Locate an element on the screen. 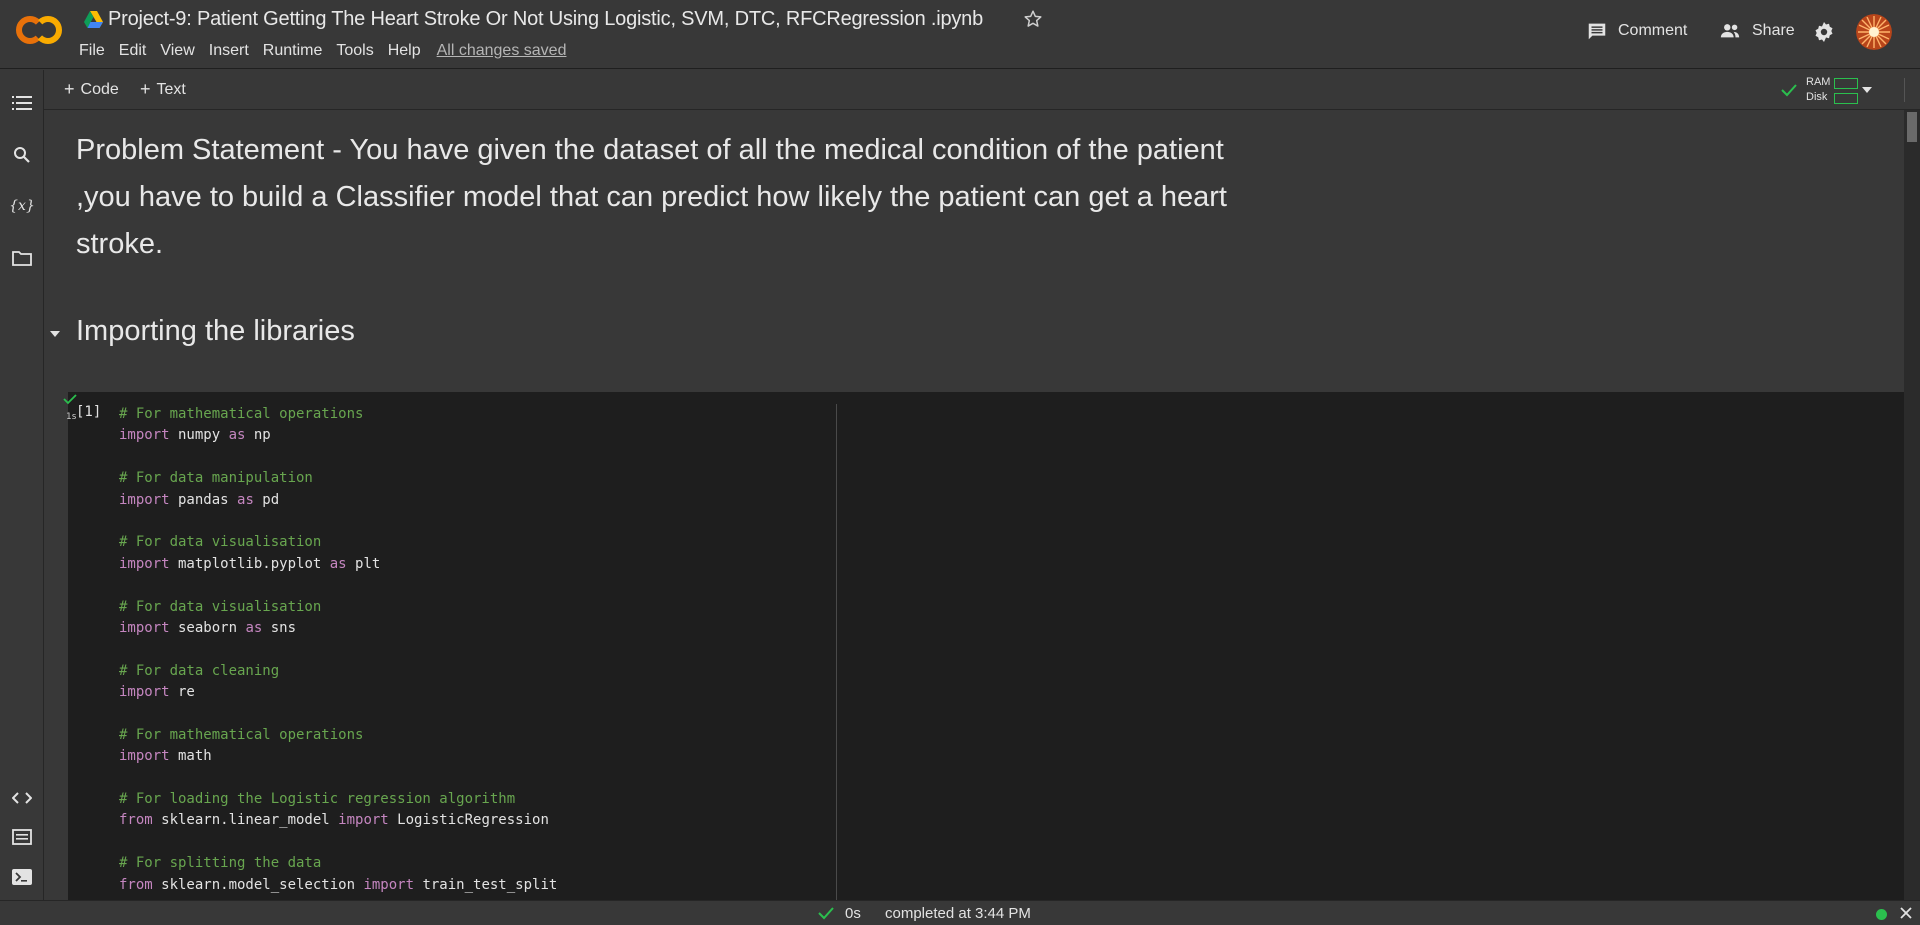  code-text: LogisticRegression is located at coordinates (468, 820).